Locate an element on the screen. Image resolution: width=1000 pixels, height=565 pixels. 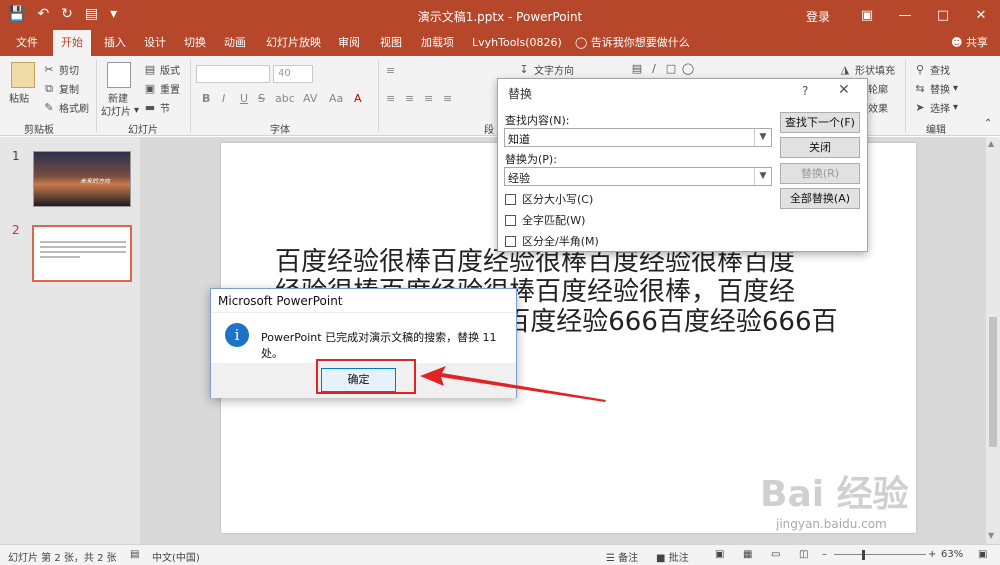
scroll-up-icon: ▲ is located at coordinates (991, 143).